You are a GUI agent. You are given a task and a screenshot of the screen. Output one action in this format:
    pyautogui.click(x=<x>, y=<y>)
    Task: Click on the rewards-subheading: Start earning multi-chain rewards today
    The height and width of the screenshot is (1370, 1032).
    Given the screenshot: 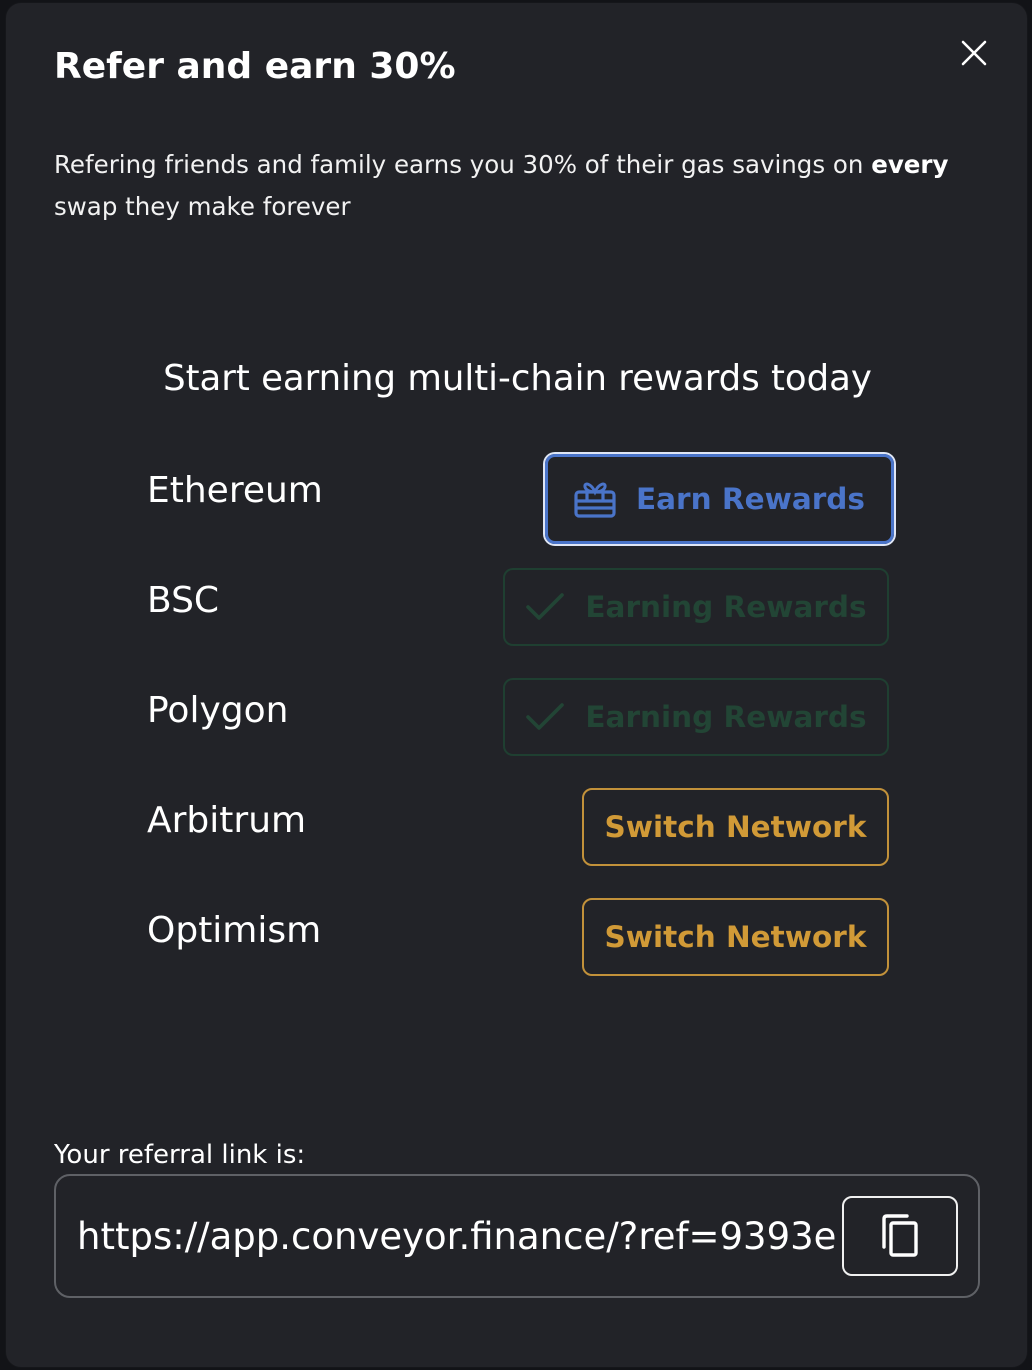 What is the action you would take?
    pyautogui.click(x=517, y=378)
    